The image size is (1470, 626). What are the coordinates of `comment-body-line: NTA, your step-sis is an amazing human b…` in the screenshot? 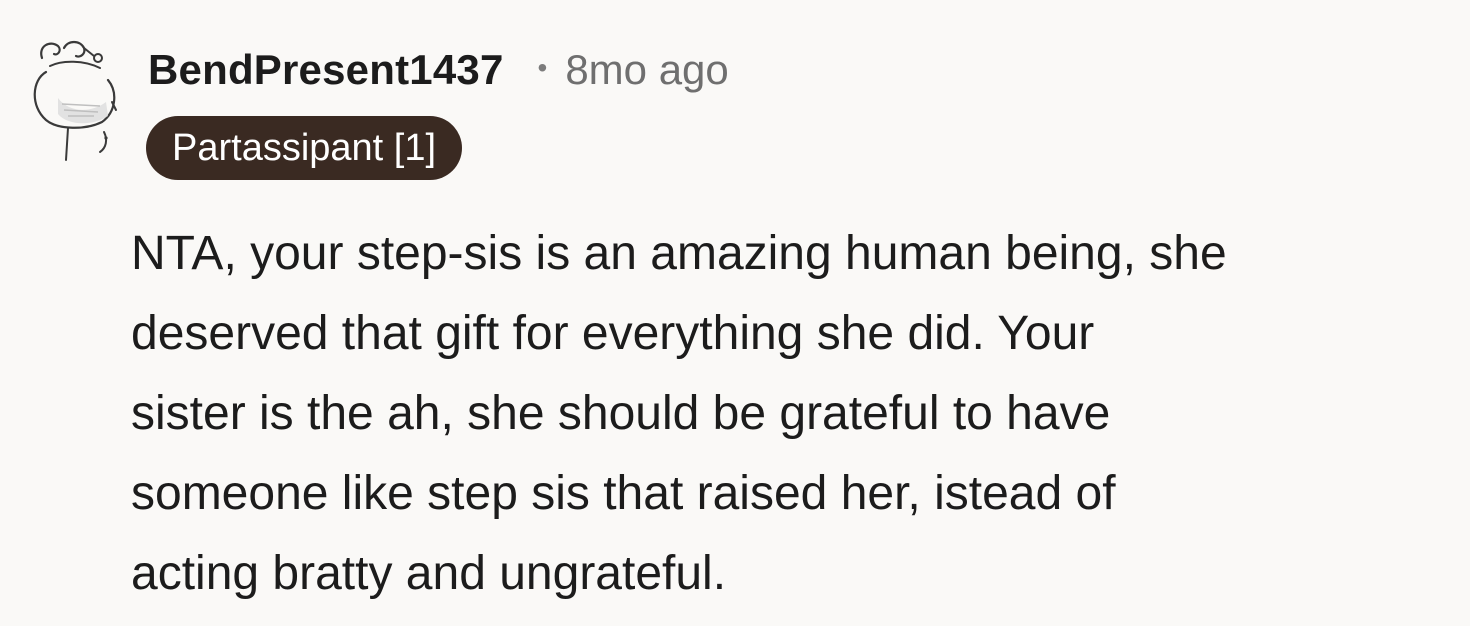 It's located at (679, 253).